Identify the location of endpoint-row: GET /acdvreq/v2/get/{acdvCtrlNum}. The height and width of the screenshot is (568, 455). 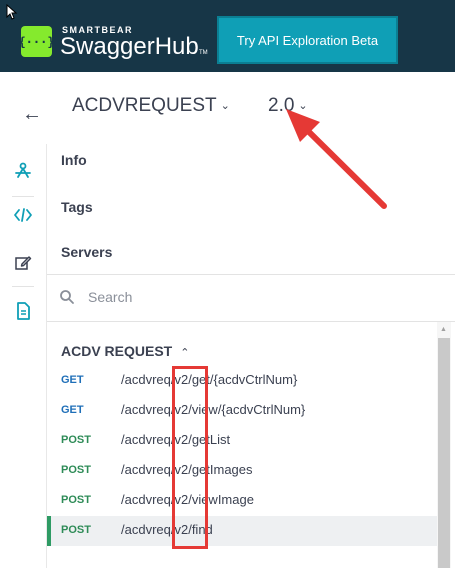
(242, 381).